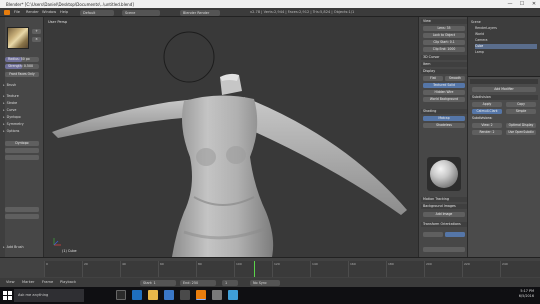  I want to click on sync-mode-select: No Sync, so click(265, 282).